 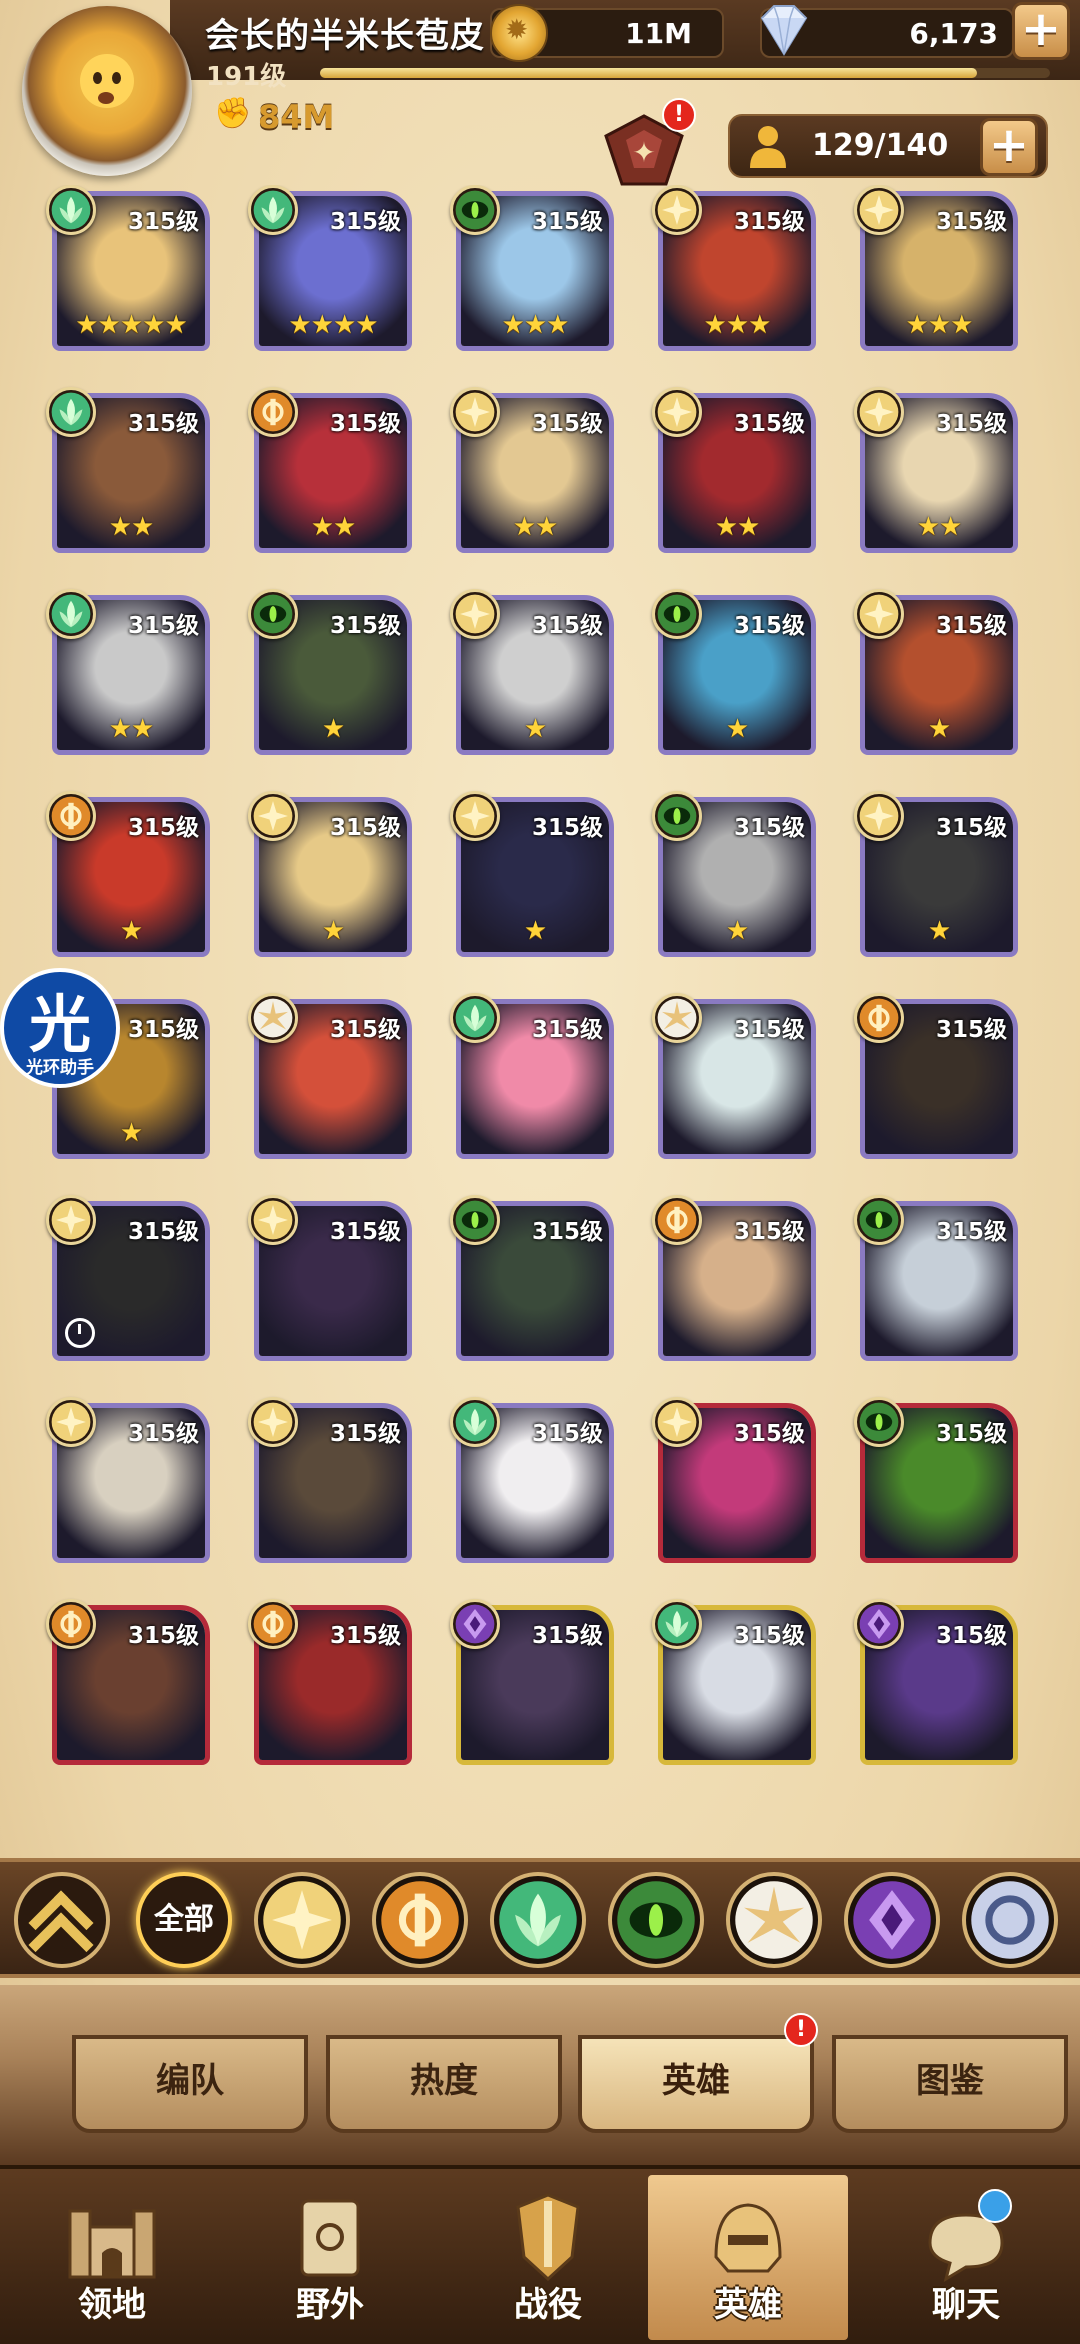 What do you see at coordinates (190, 2084) in the screenshot?
I see `tab-formation: 编队` at bounding box center [190, 2084].